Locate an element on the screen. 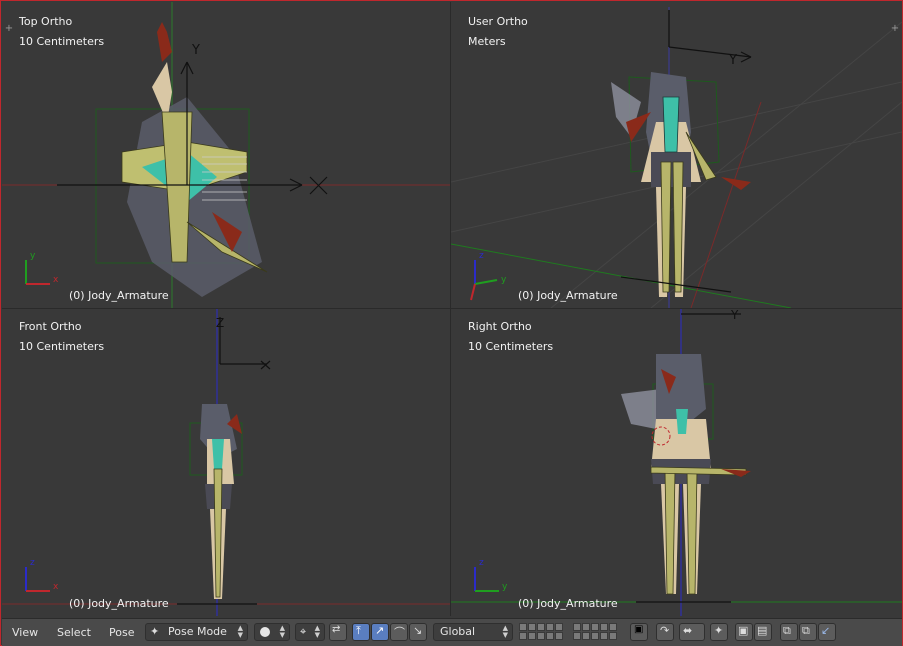 This screenshot has width=903, height=646. render-anim-button: ▤ is located at coordinates (763, 632).